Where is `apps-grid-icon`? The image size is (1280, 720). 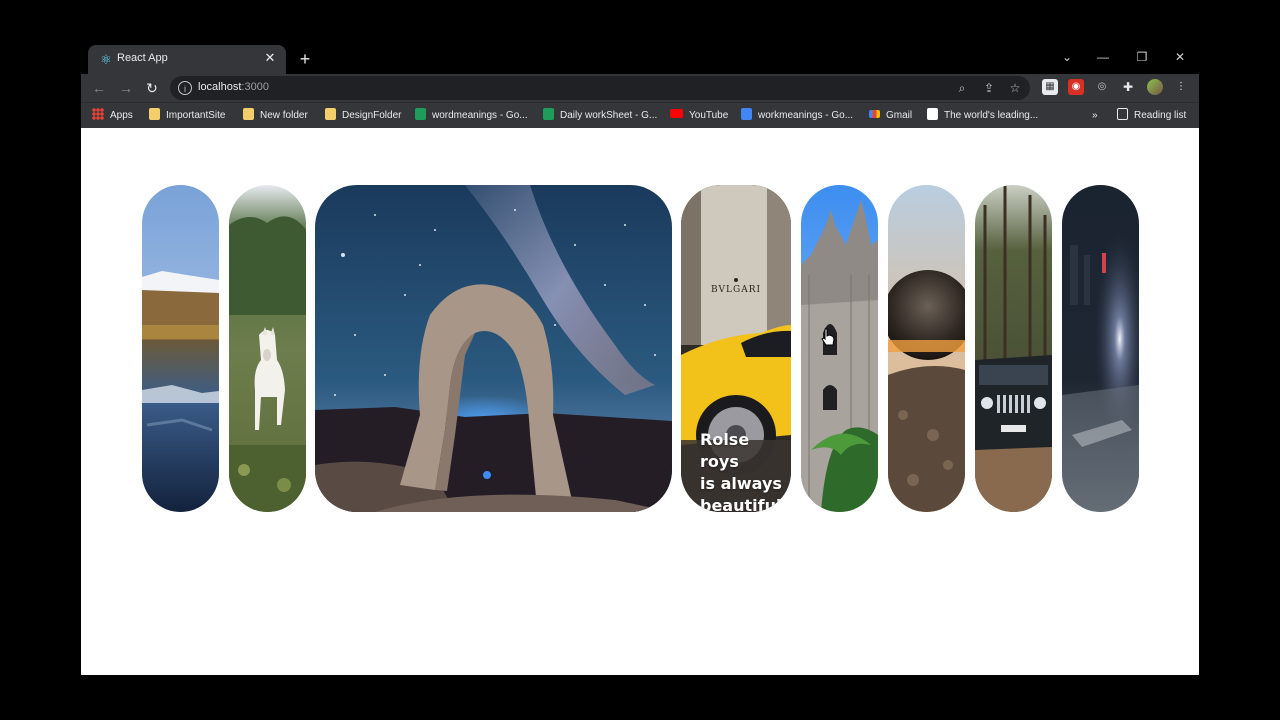 apps-grid-icon is located at coordinates (98, 114).